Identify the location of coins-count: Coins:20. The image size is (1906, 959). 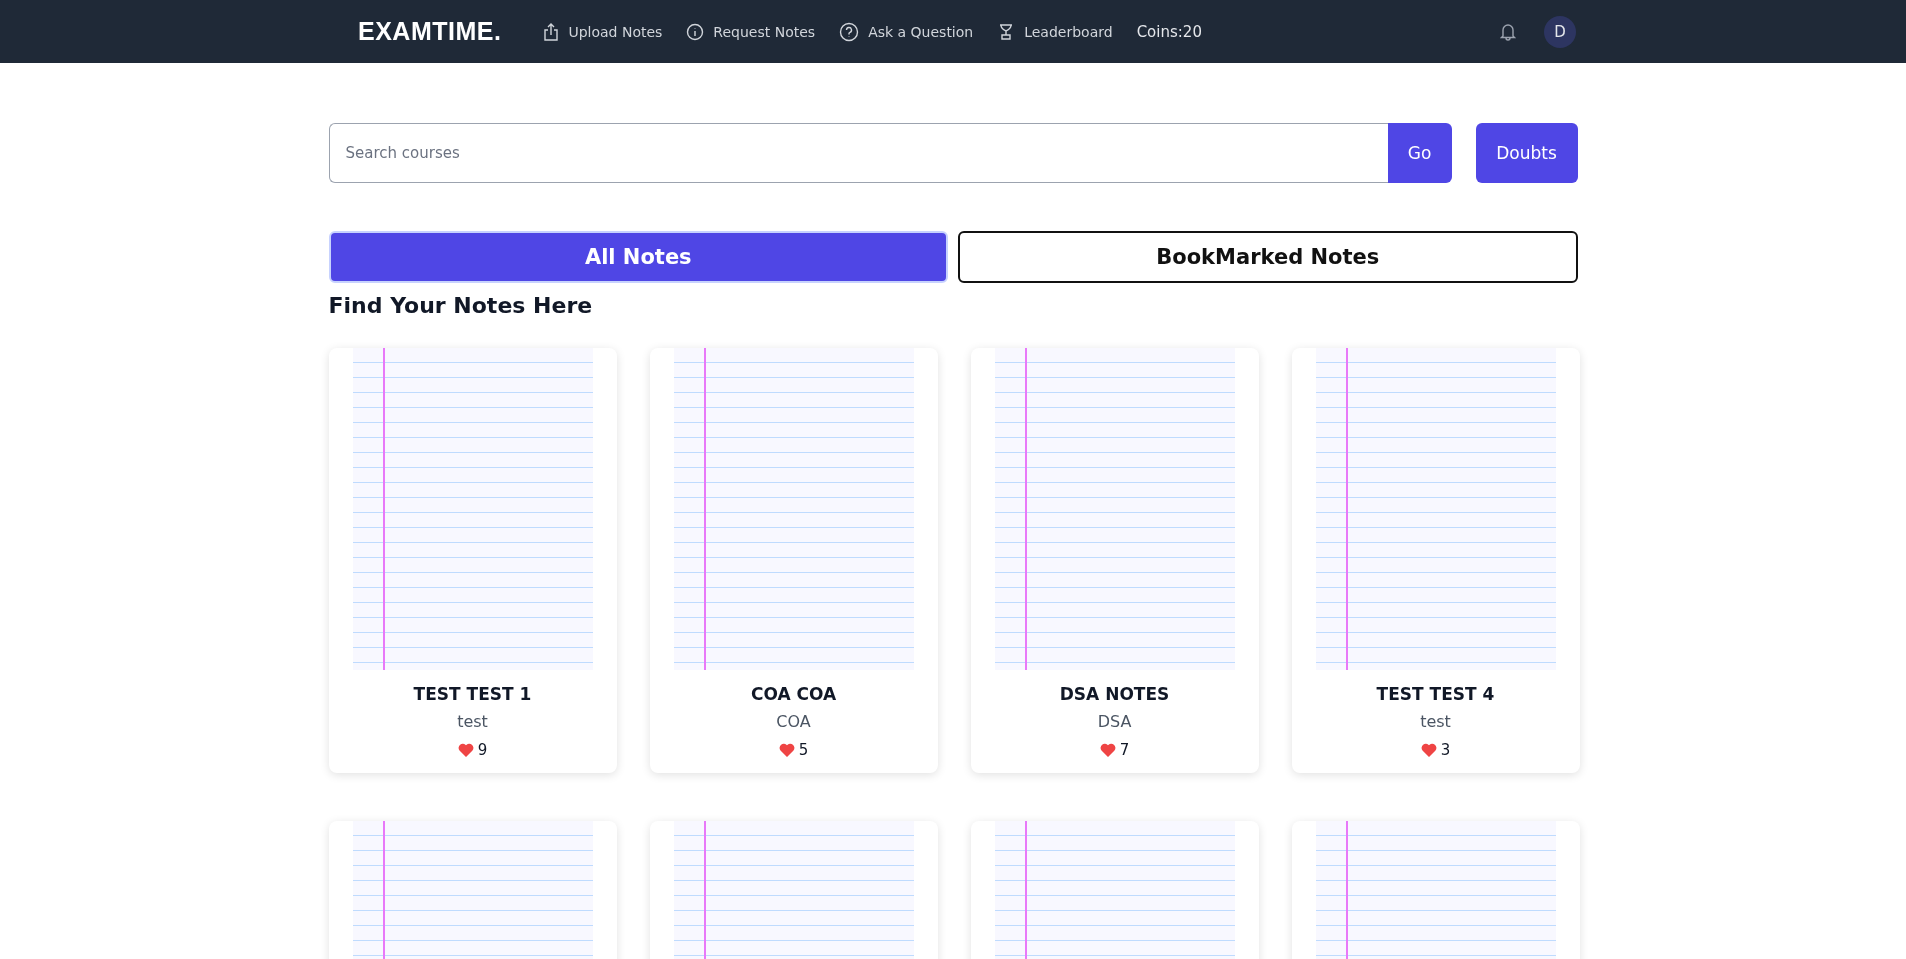
(1169, 31).